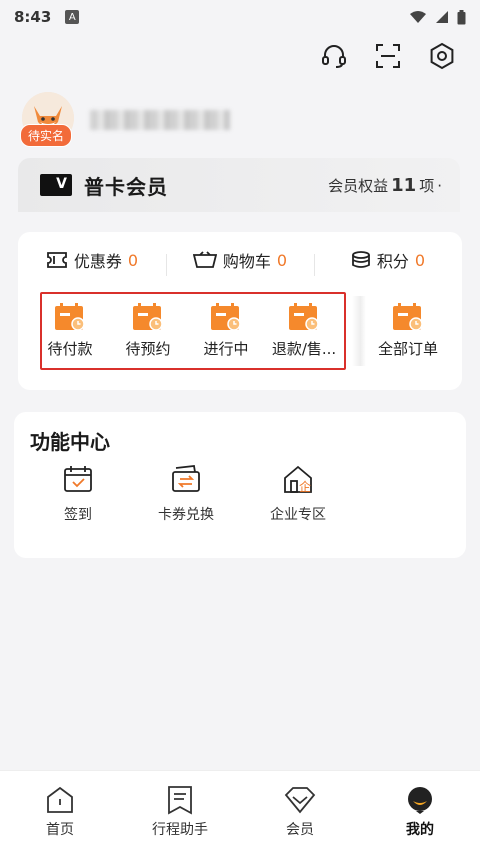  I want to click on nav-member: 会员, so click(300, 812).